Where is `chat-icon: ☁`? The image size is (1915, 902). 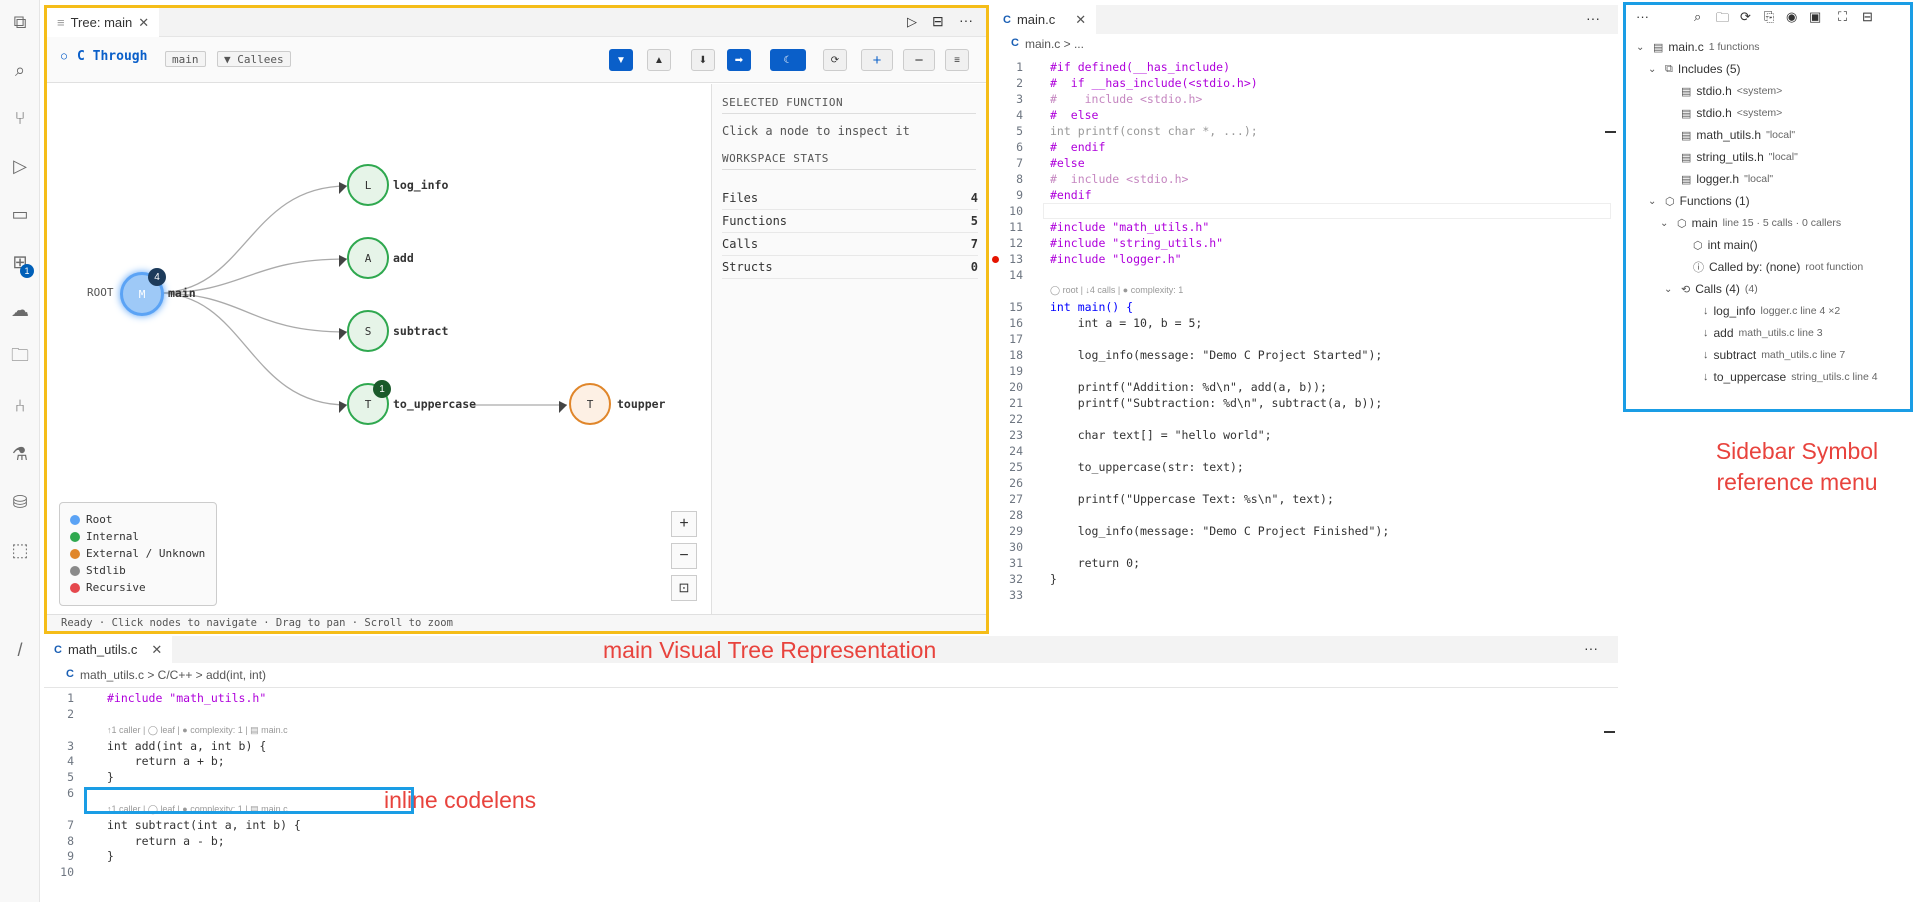
chat-icon: ☁ is located at coordinates (20, 310).